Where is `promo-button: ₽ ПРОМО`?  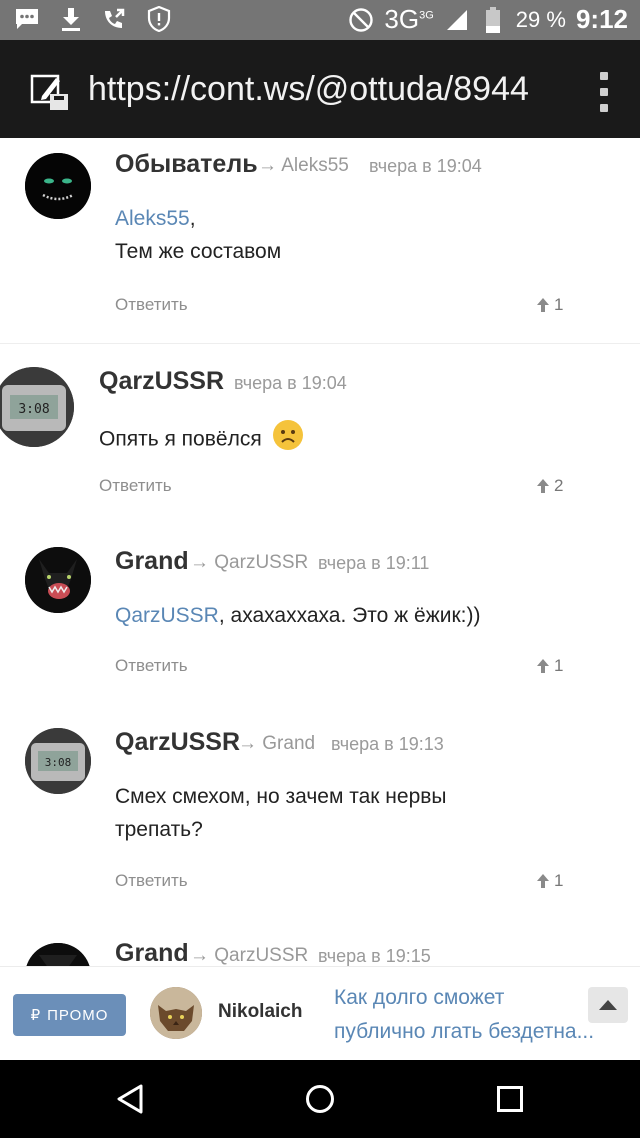
promo-button: ₽ ПРОМО is located at coordinates (69, 1015).